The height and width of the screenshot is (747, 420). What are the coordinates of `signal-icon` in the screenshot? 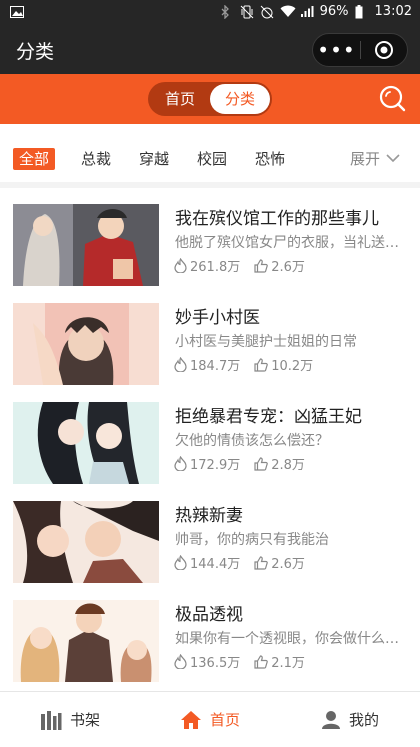 It's located at (307, 12).